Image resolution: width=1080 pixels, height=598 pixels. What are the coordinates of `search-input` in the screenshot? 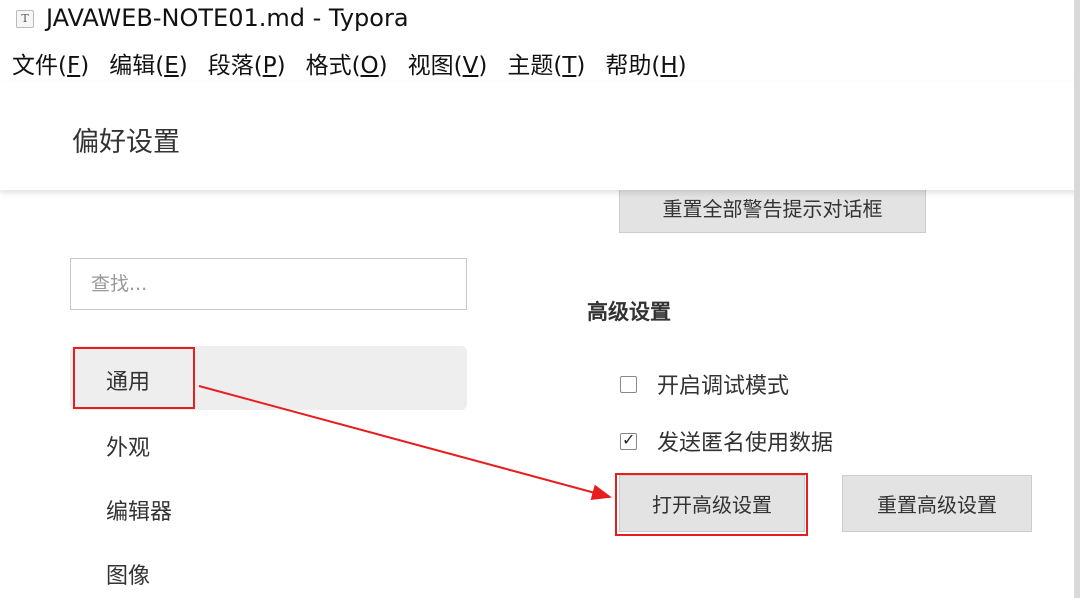 It's located at (268, 284).